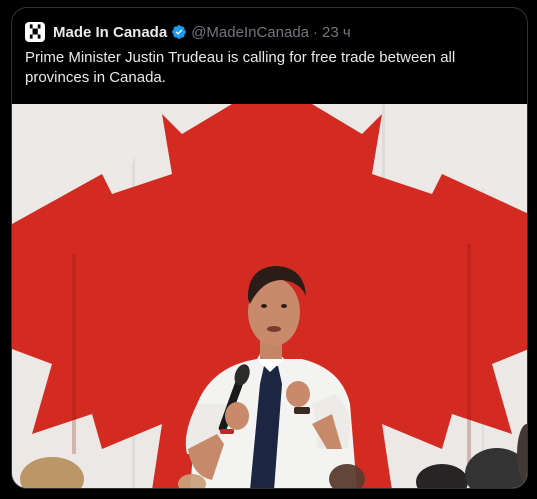 The height and width of the screenshot is (499, 537). What do you see at coordinates (179, 32) in the screenshot?
I see `verified-badge-icon` at bounding box center [179, 32].